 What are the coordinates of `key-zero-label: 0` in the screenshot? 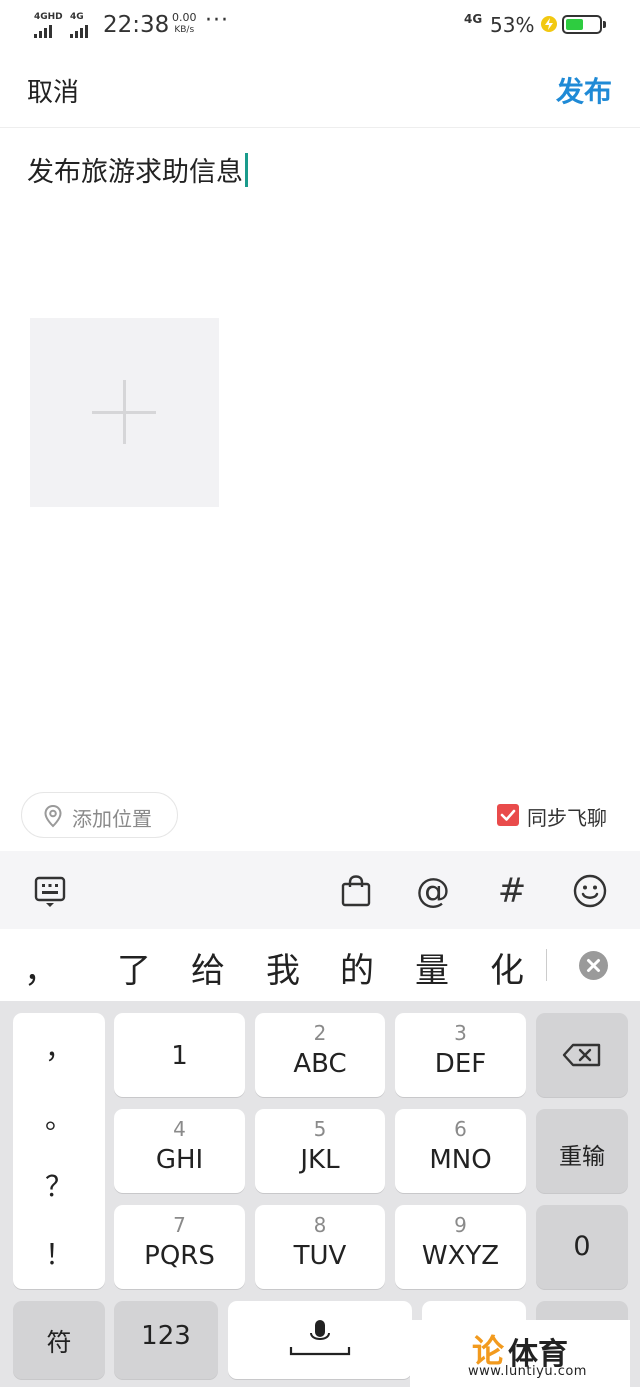 It's located at (582, 1246).